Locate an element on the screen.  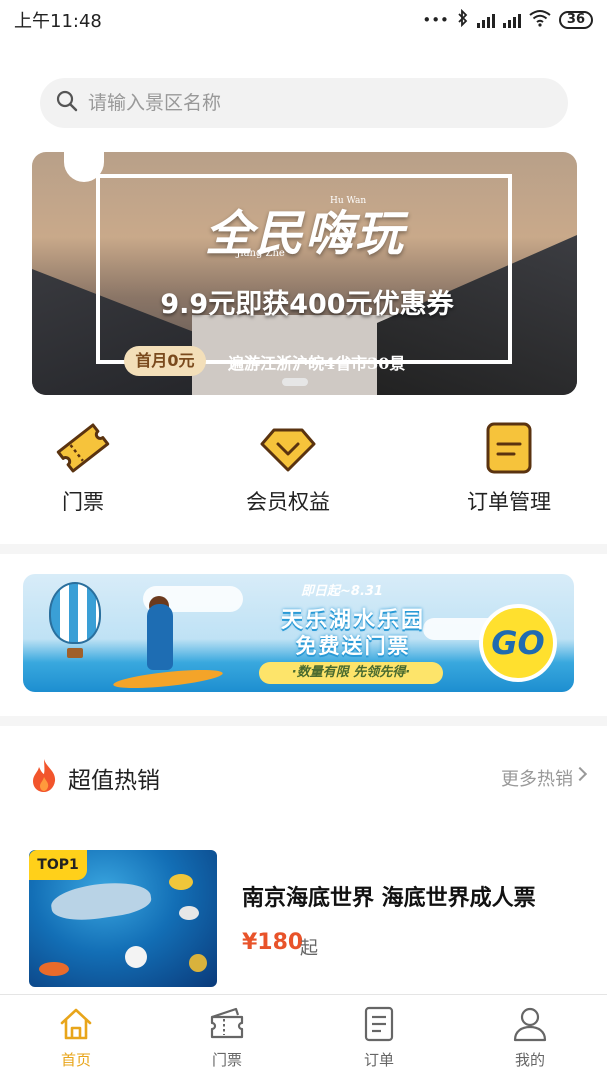
tab-label: 订单 is located at coordinates (378, 1060).